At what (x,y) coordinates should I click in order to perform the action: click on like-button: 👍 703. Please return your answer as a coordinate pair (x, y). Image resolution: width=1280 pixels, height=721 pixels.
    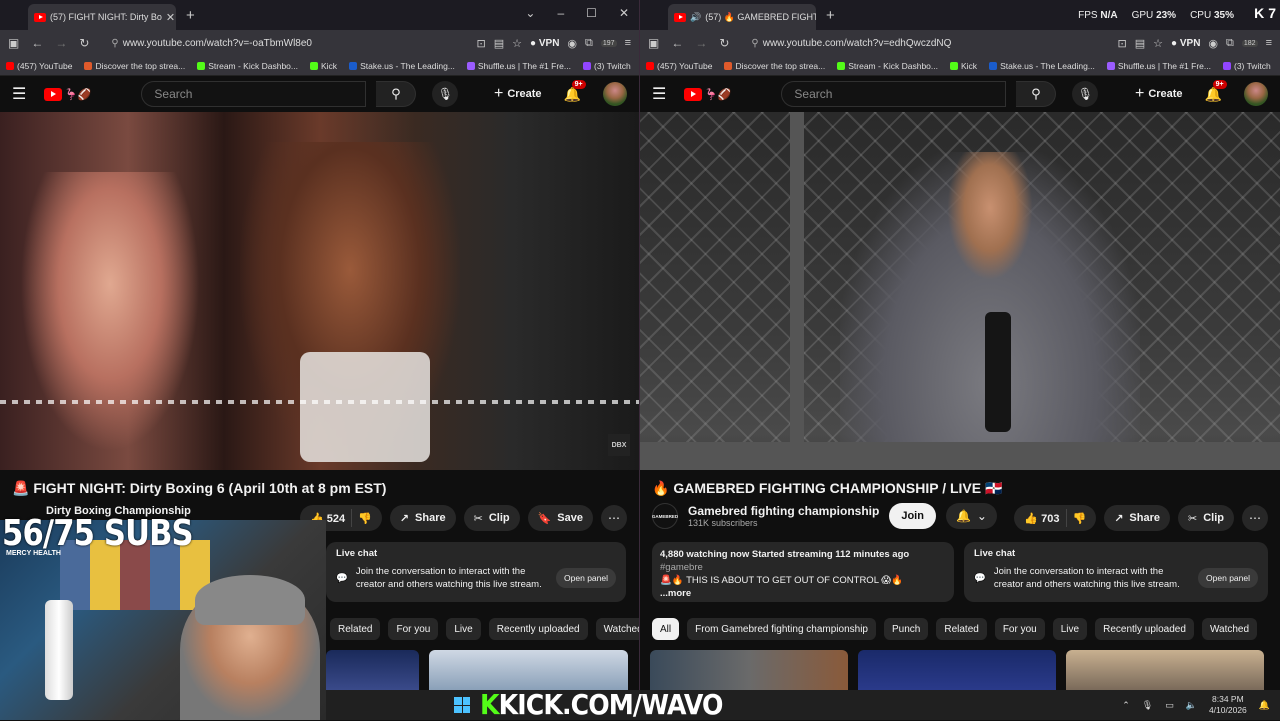
    Looking at the image, I should click on (1041, 518).